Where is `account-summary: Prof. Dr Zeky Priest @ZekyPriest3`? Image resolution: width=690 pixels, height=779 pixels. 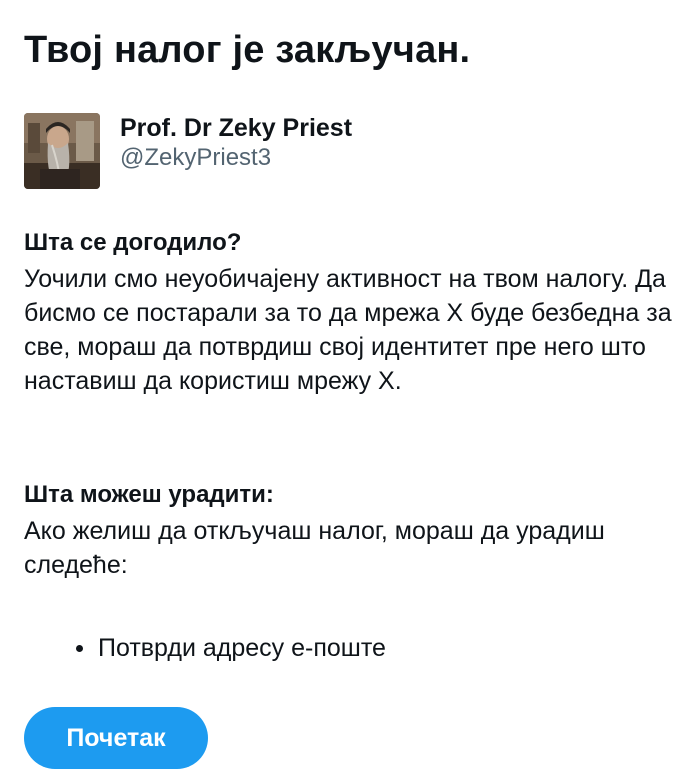 account-summary: Prof. Dr Zeky Priest @ZekyPriest3 is located at coordinates (188, 151).